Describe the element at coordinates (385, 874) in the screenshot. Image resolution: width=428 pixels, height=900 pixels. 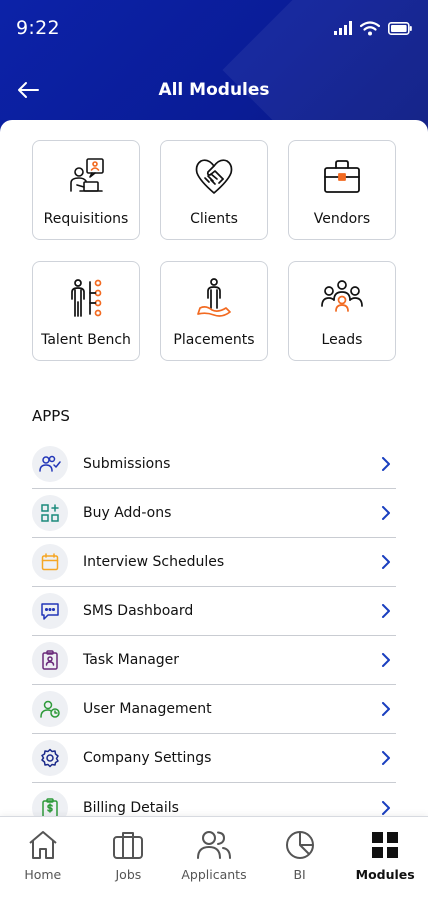
I see `nav-label: Modules` at that location.